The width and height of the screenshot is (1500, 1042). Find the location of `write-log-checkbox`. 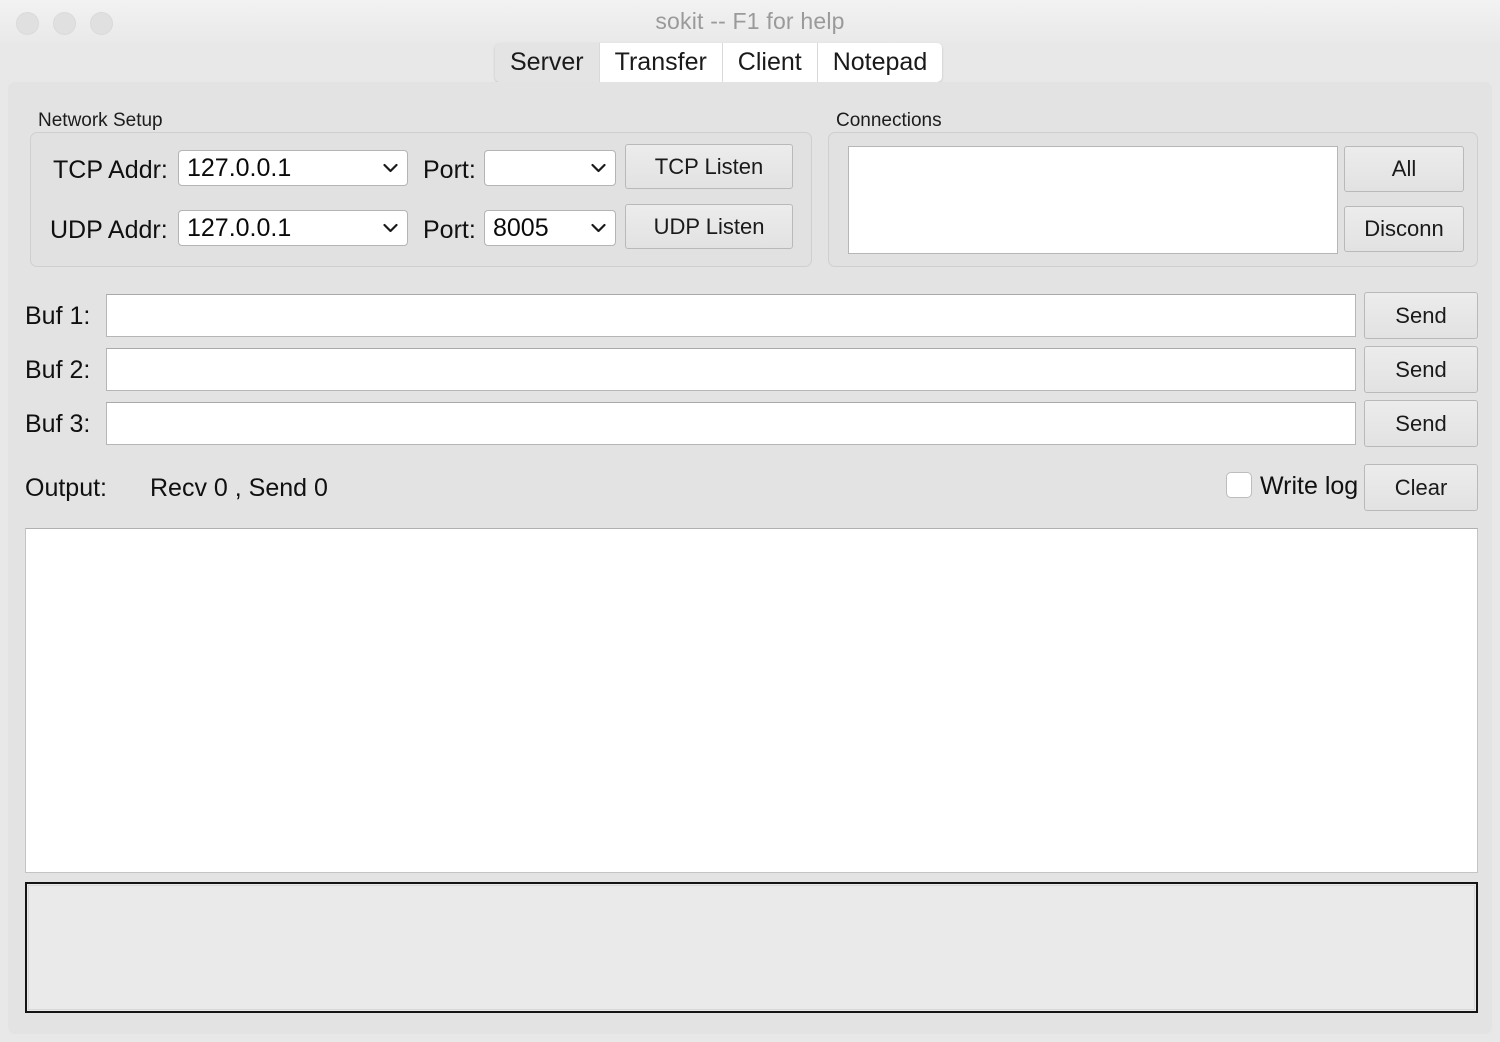

write-log-checkbox is located at coordinates (1239, 485).